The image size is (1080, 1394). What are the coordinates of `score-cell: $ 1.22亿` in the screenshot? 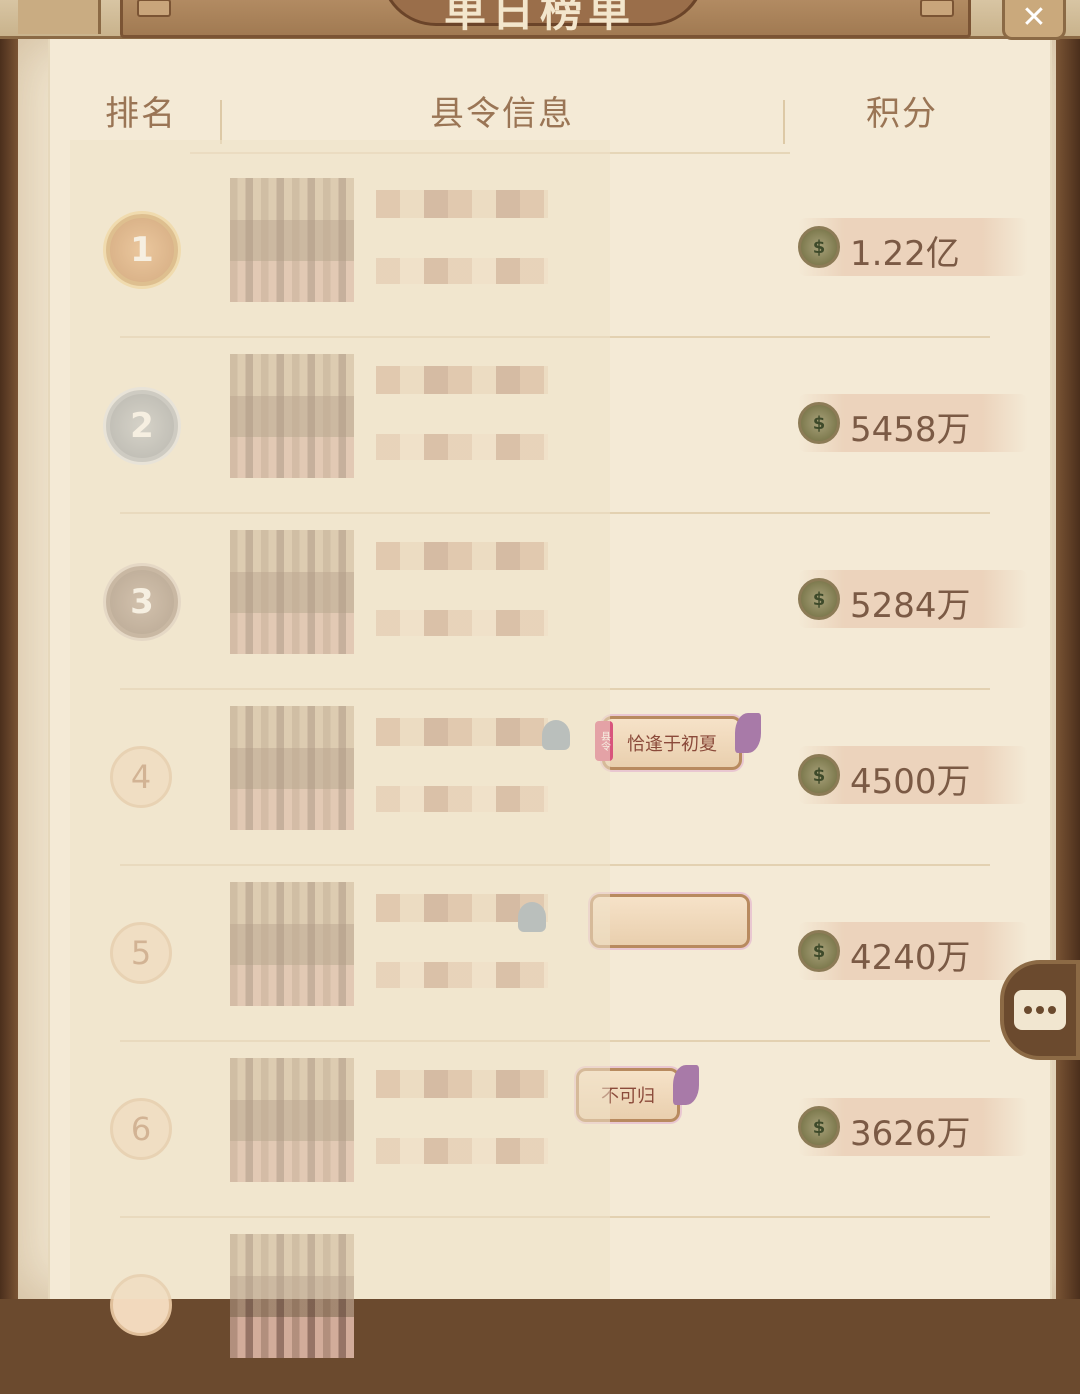 It's located at (913, 247).